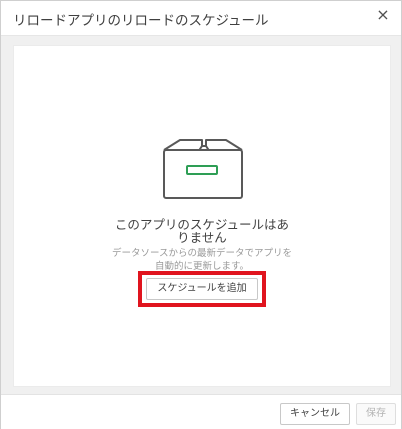 The width and height of the screenshot is (402, 429). I want to click on dialog-header: リロードアプリのリロードのスケジュール ×, so click(201, 18).